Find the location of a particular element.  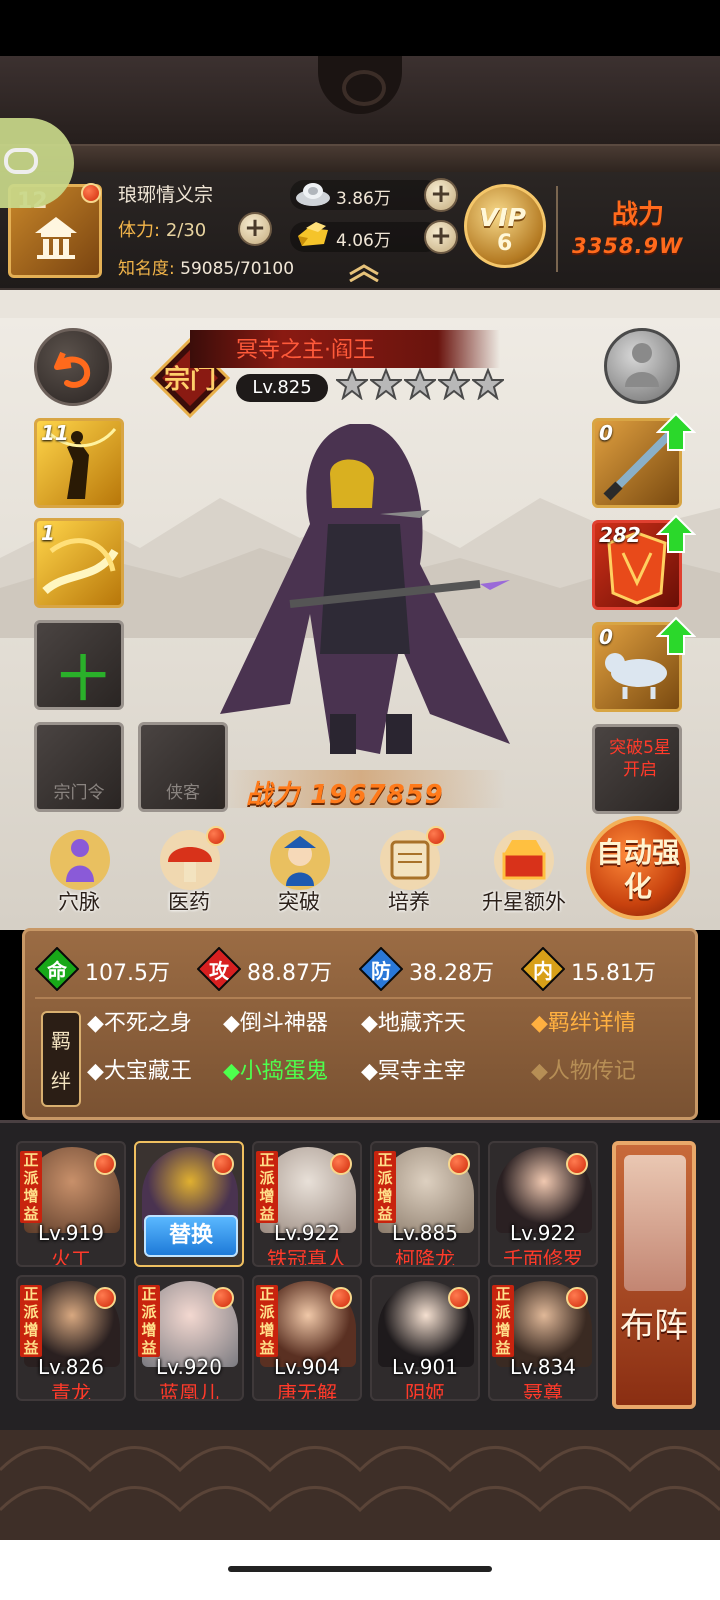

hero-info-button is located at coordinates (642, 366).